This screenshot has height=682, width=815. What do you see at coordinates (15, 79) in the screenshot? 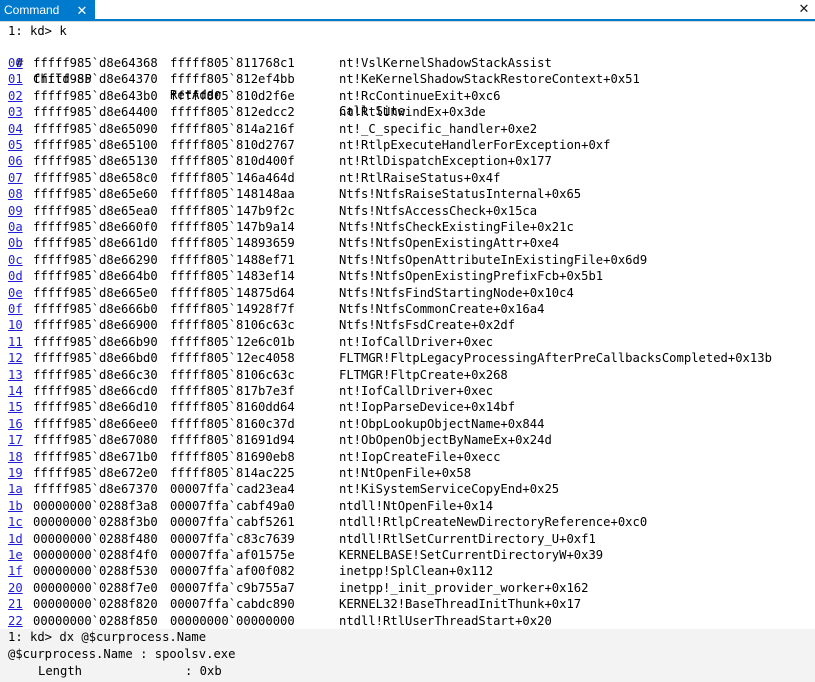
I see `frame-number-link: 01` at bounding box center [15, 79].